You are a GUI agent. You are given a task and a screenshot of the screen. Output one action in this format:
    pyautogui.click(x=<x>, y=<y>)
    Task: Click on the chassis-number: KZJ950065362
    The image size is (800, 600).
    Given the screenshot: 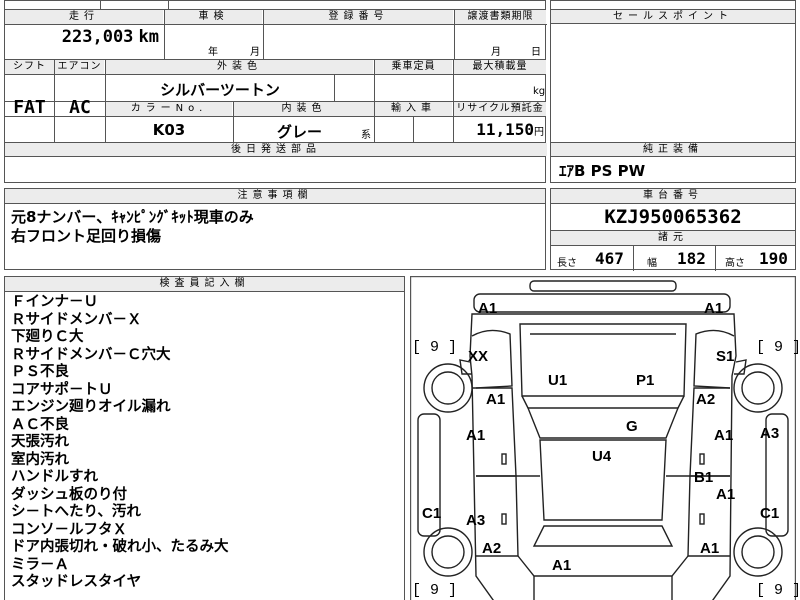 What is the action you would take?
    pyautogui.click(x=673, y=217)
    